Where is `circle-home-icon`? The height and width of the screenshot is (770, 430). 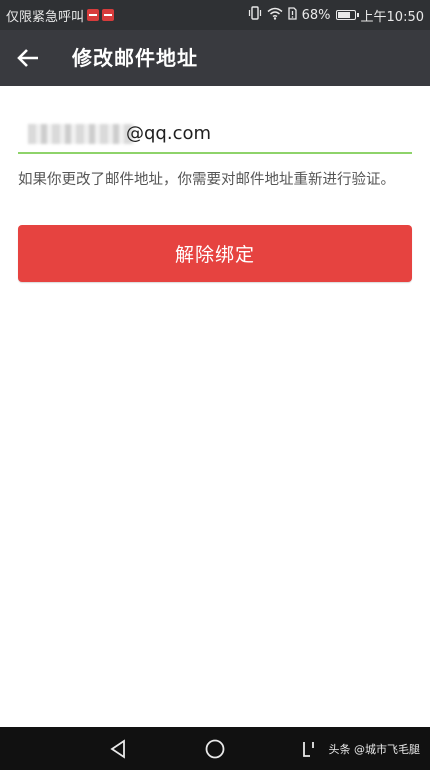 circle-home-icon is located at coordinates (215, 748).